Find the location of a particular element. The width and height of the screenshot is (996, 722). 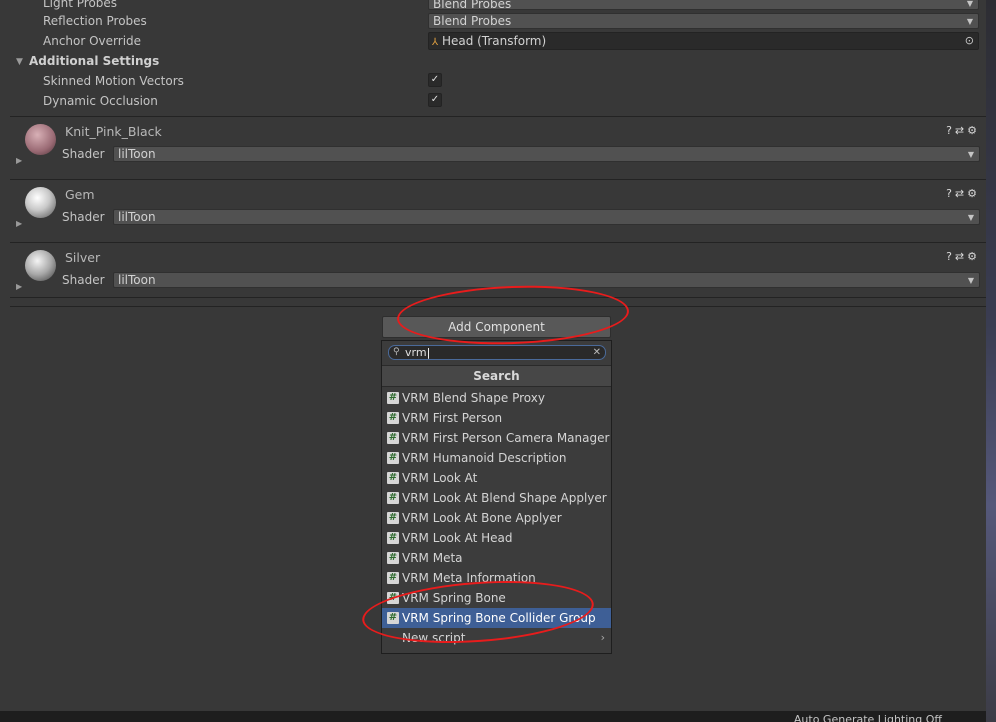

component-result-item: # VRM Humanoid Description is located at coordinates (496, 458).